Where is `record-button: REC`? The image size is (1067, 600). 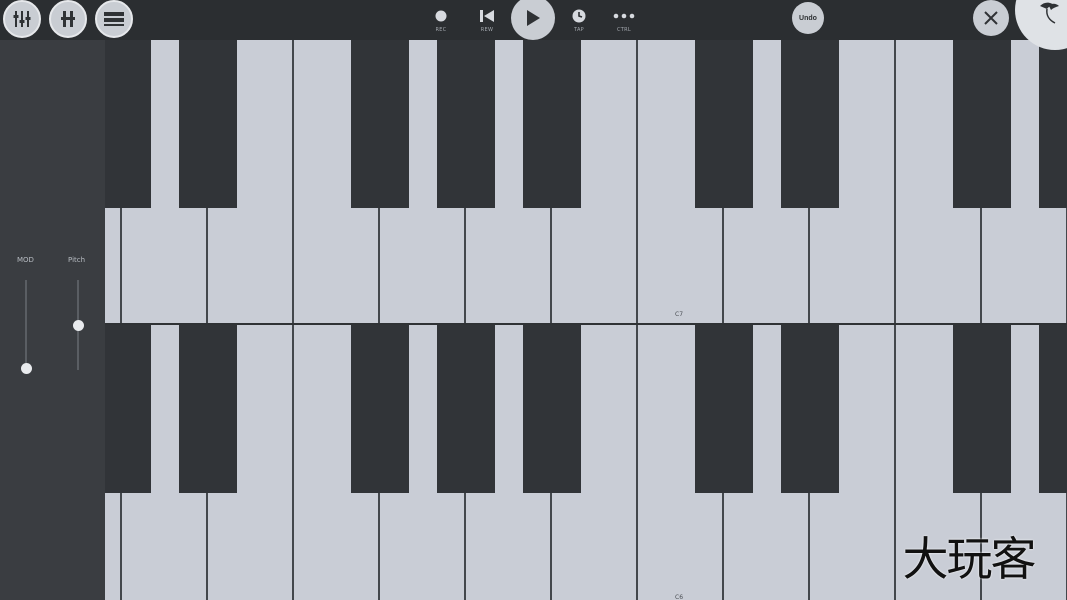
record-button: REC is located at coordinates (441, 22).